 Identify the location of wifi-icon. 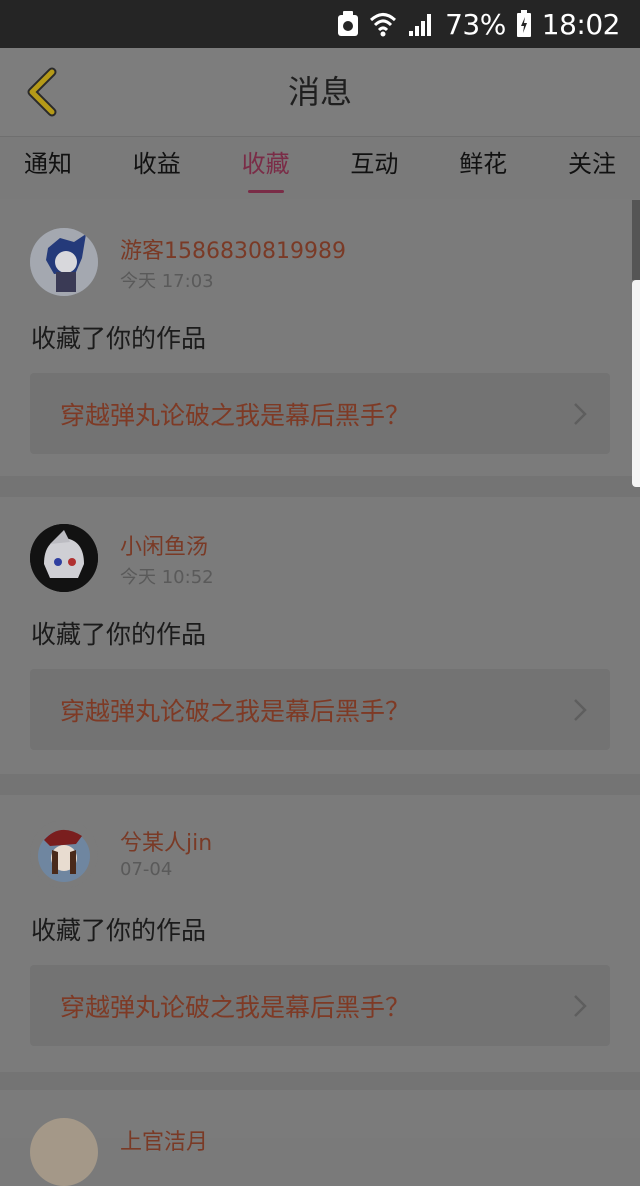
(383, 24).